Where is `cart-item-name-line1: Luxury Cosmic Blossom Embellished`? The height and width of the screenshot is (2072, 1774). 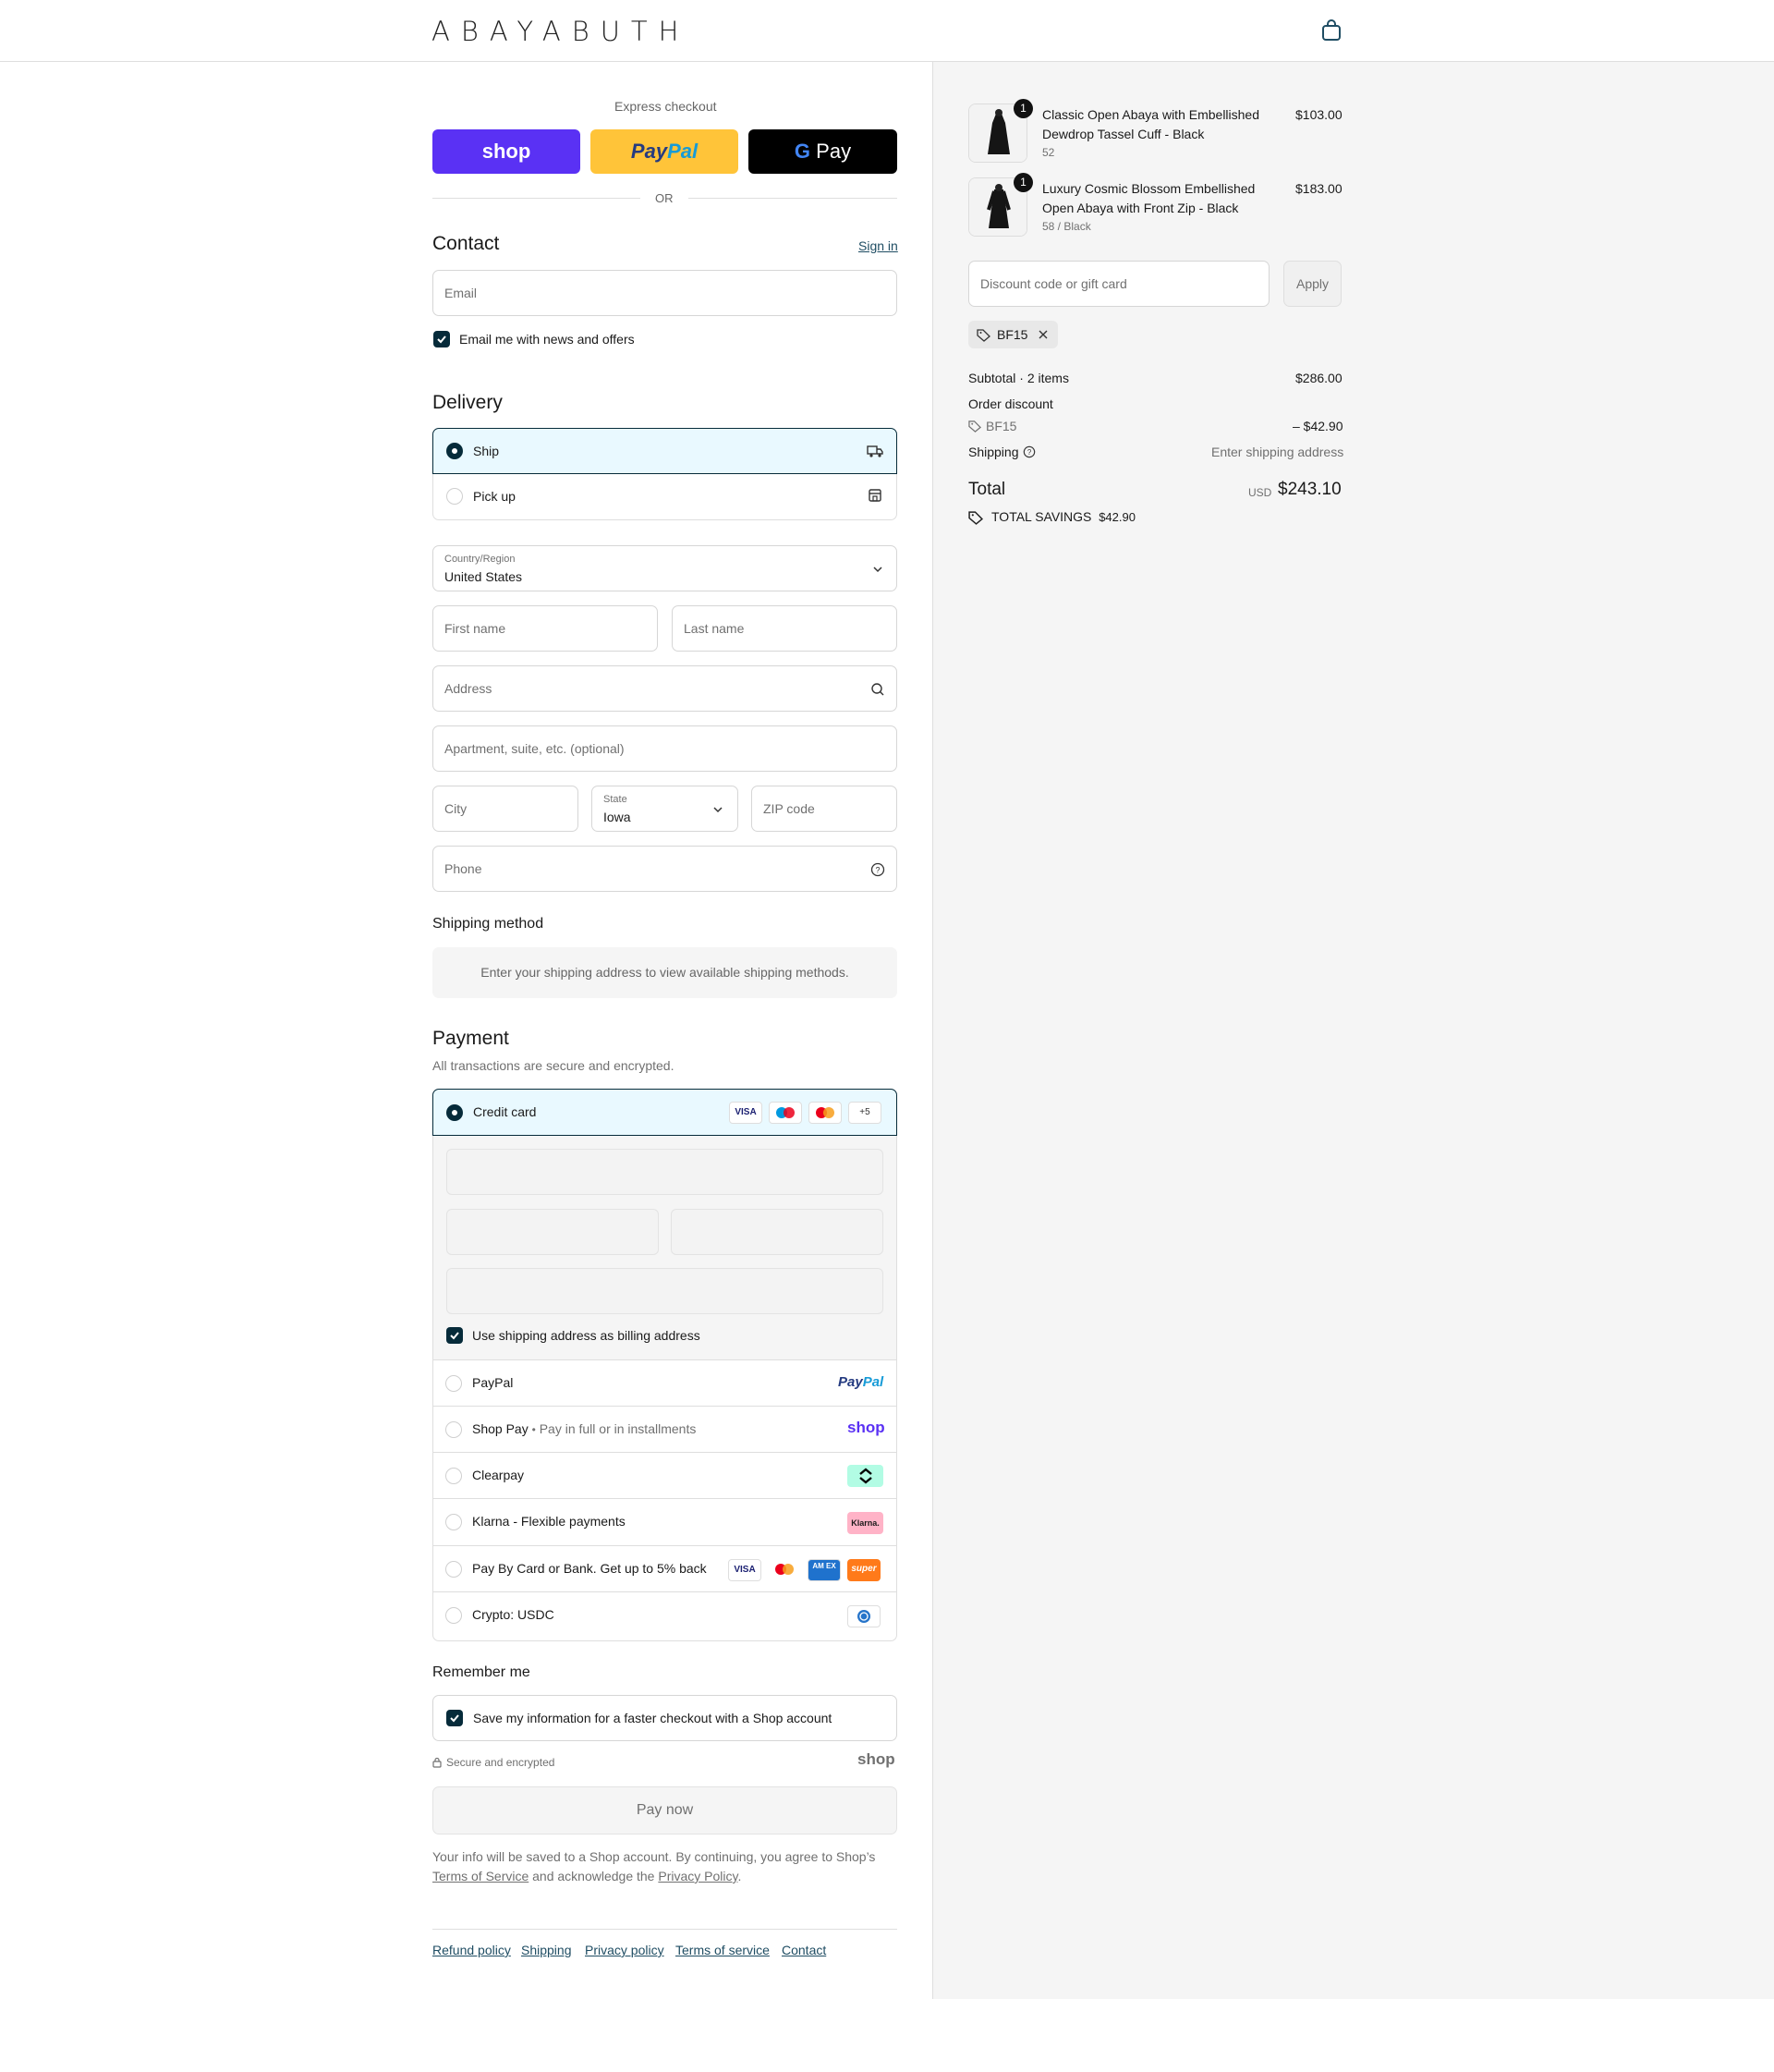 cart-item-name-line1: Luxury Cosmic Blossom Embellished is located at coordinates (1149, 188).